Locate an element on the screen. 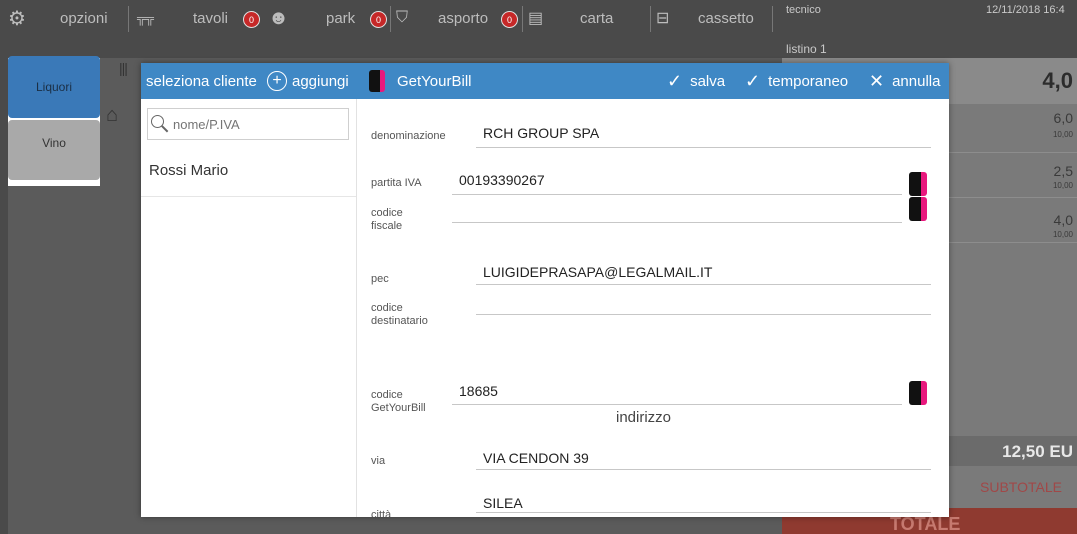 The image size is (1077, 534). takeaway-label: asporto is located at coordinates (463, 18).